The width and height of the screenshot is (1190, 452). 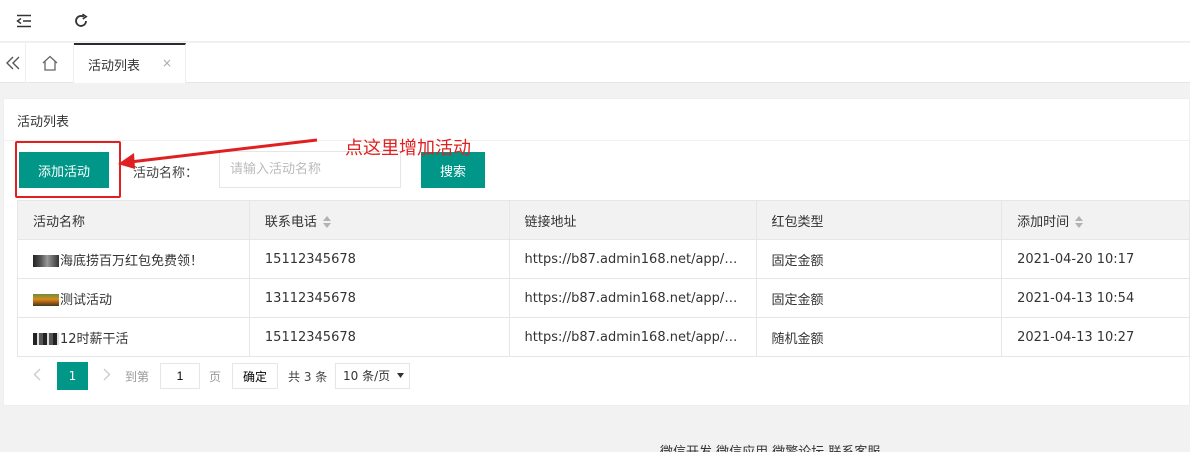 I want to click on column-header-link: 链接地址, so click(x=632, y=220).